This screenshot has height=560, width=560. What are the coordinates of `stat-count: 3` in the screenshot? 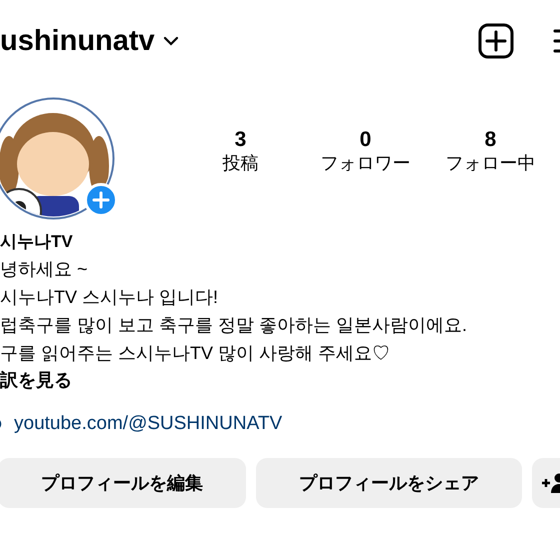 It's located at (241, 139).